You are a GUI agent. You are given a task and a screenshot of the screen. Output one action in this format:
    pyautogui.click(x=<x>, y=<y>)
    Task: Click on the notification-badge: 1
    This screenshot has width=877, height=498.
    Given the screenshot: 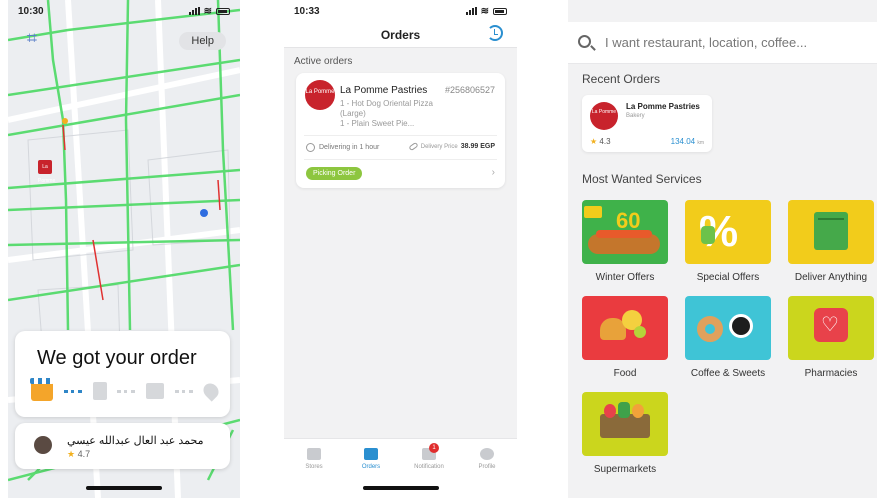 What is the action you would take?
    pyautogui.click(x=434, y=448)
    